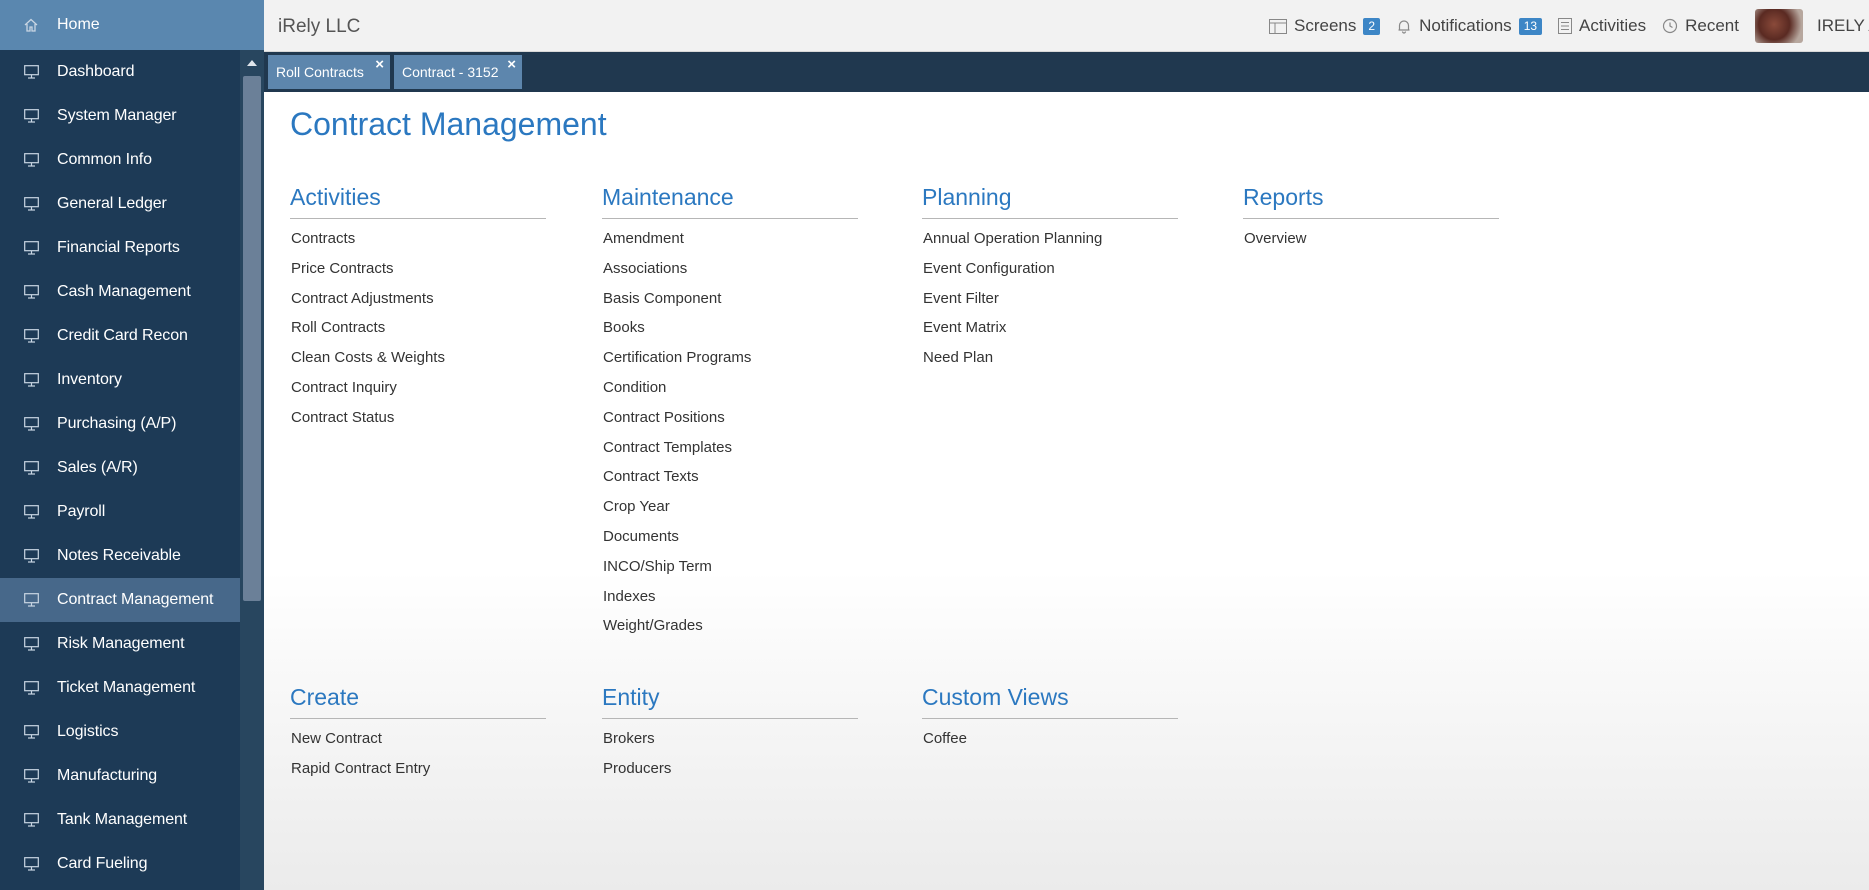 This screenshot has height=890, width=1869. Describe the element at coordinates (1050, 275) in the screenshot. I see `menu-link: Event Configuration` at that location.